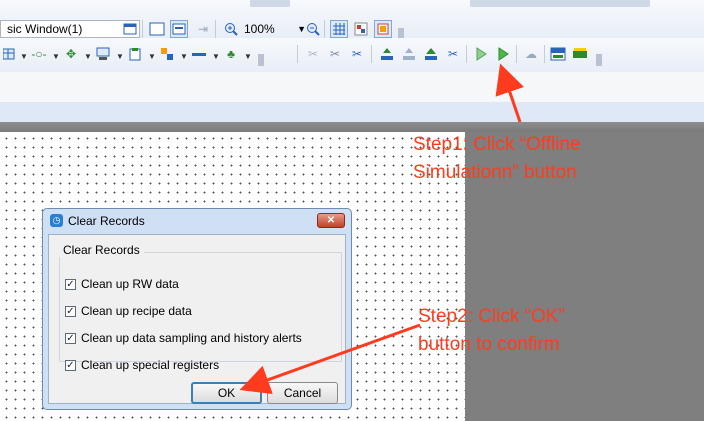 Image resolution: width=704 pixels, height=421 pixels. Describe the element at coordinates (330, 358) in the screenshot. I see `arrow-to-ok-button` at that location.